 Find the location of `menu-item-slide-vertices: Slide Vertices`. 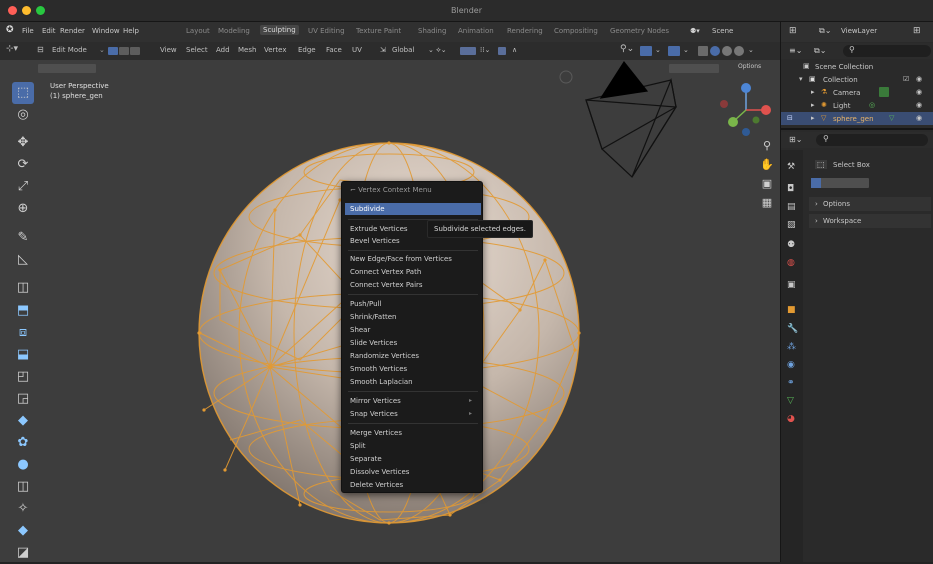

menu-item-slide-vertices: Slide Vertices is located at coordinates (413, 343).